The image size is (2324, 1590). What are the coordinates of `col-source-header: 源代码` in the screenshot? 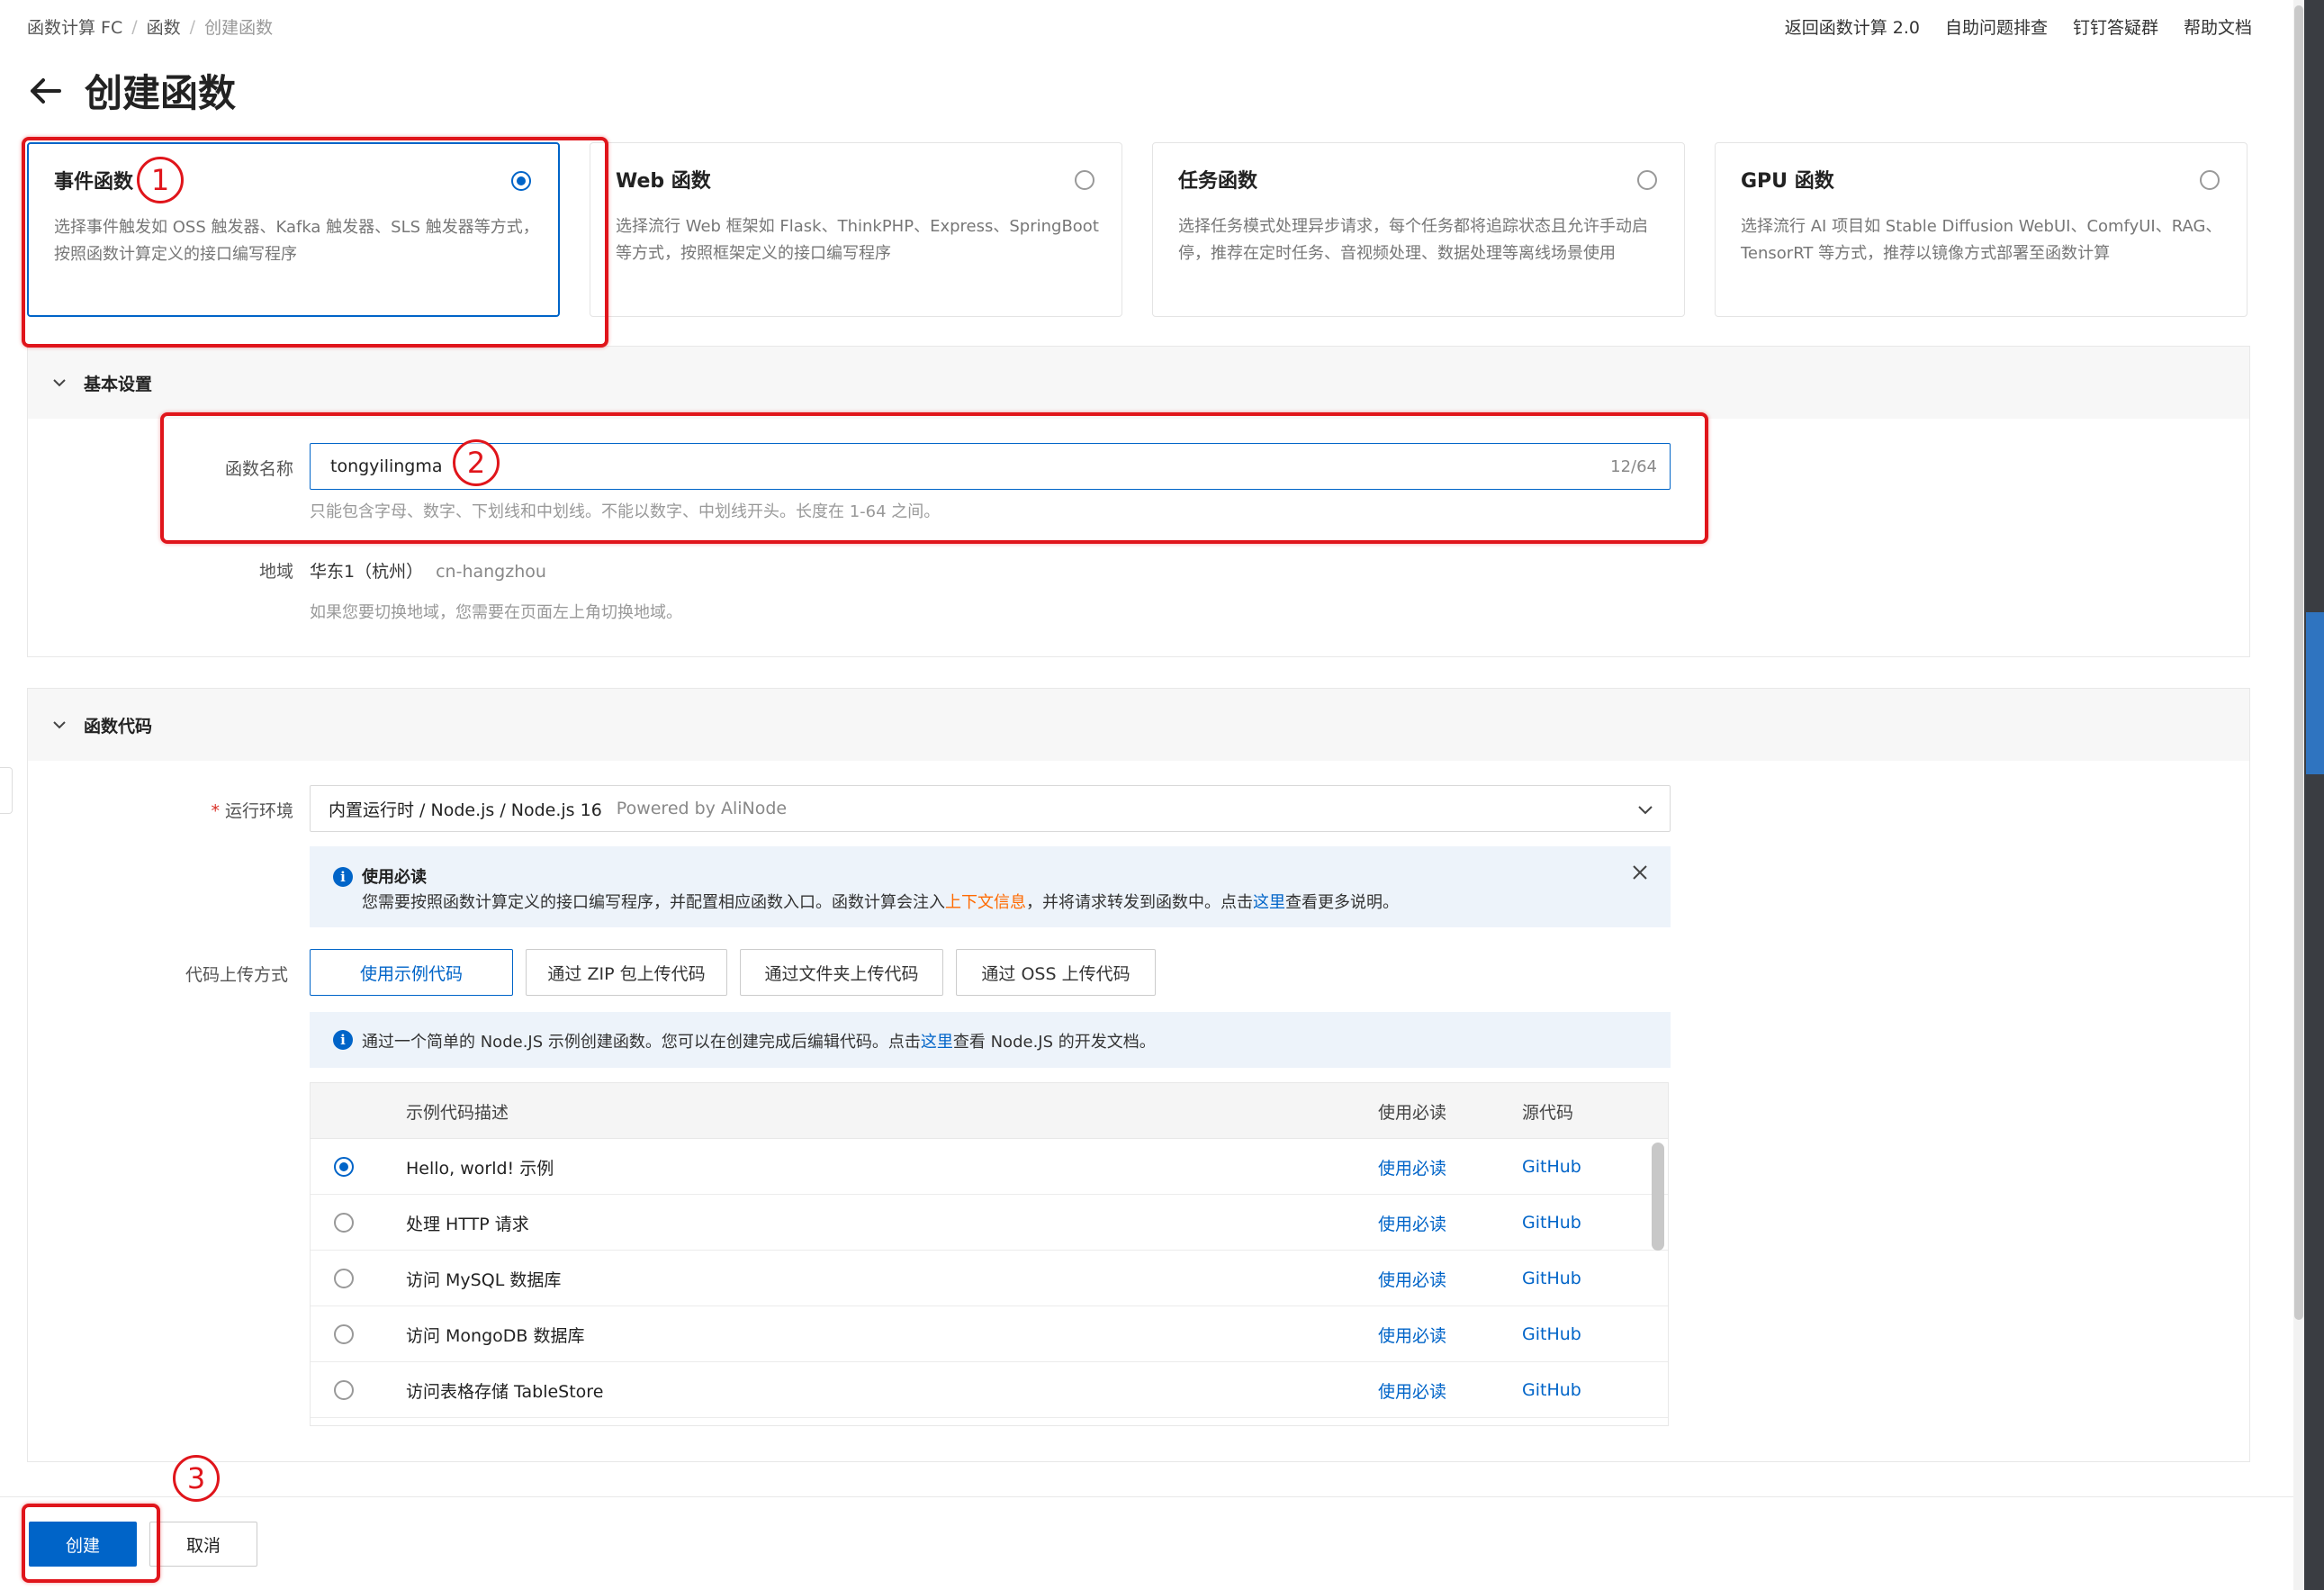 It's located at (1548, 1112).